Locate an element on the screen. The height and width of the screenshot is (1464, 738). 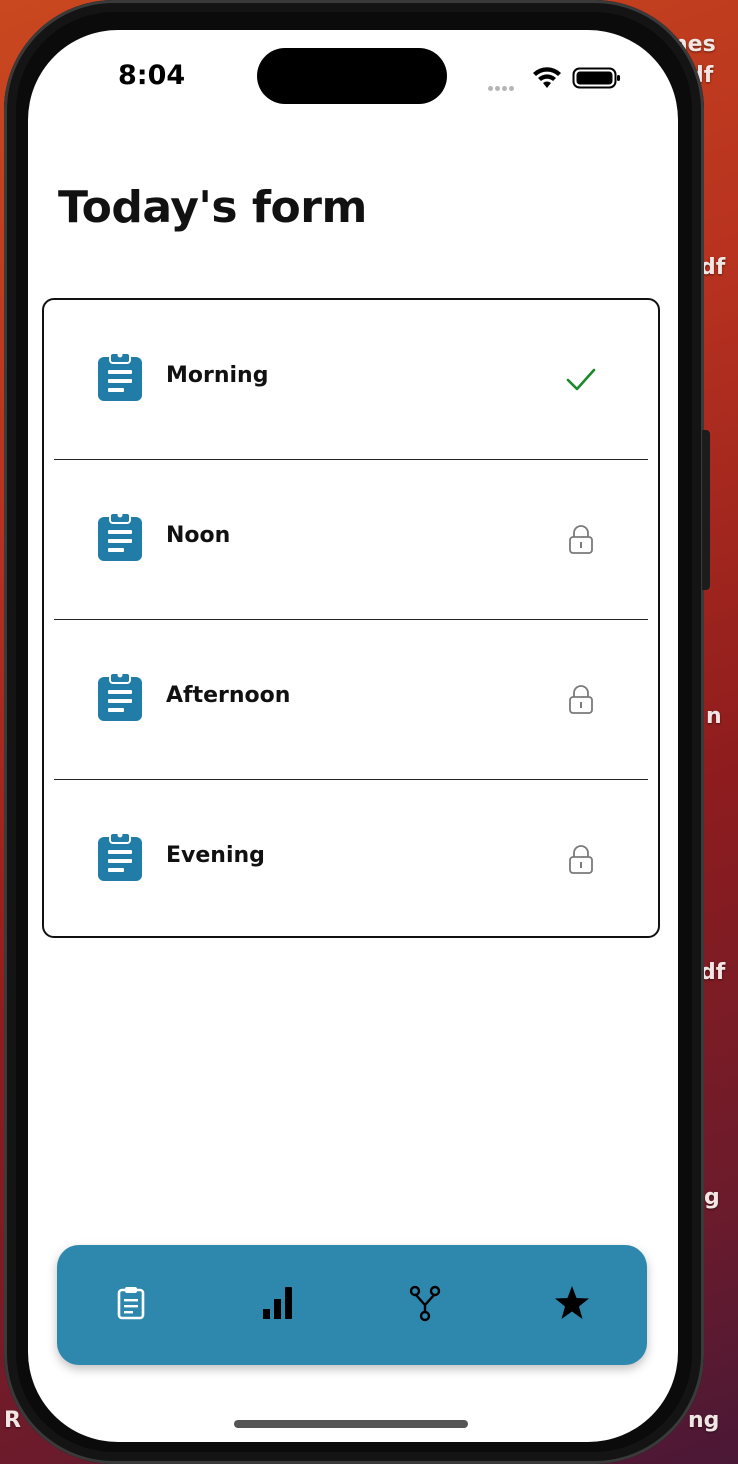
tab-clipboard-icon is located at coordinates (131, 1303).